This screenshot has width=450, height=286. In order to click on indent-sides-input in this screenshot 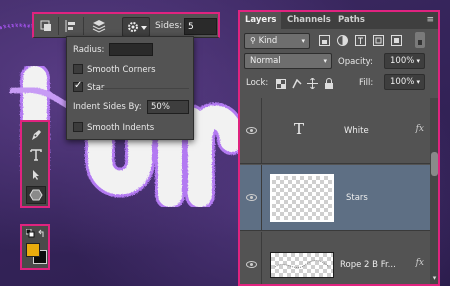, I will do `click(168, 107)`.